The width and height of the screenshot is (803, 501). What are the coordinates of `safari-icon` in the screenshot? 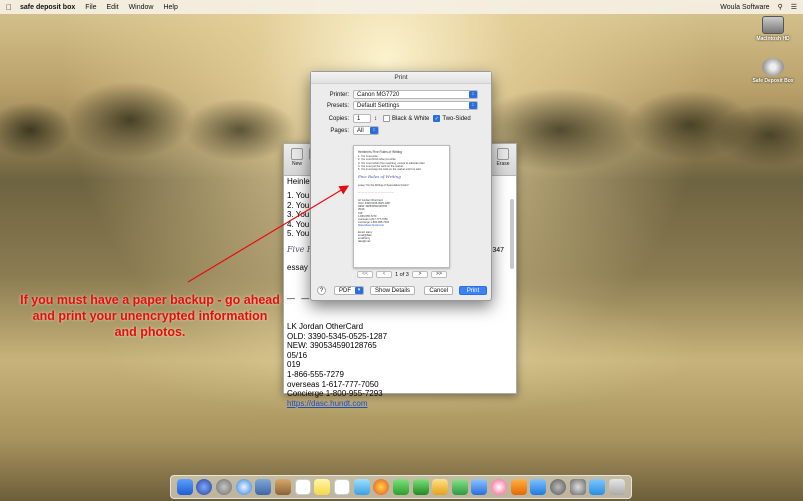 It's located at (243, 487).